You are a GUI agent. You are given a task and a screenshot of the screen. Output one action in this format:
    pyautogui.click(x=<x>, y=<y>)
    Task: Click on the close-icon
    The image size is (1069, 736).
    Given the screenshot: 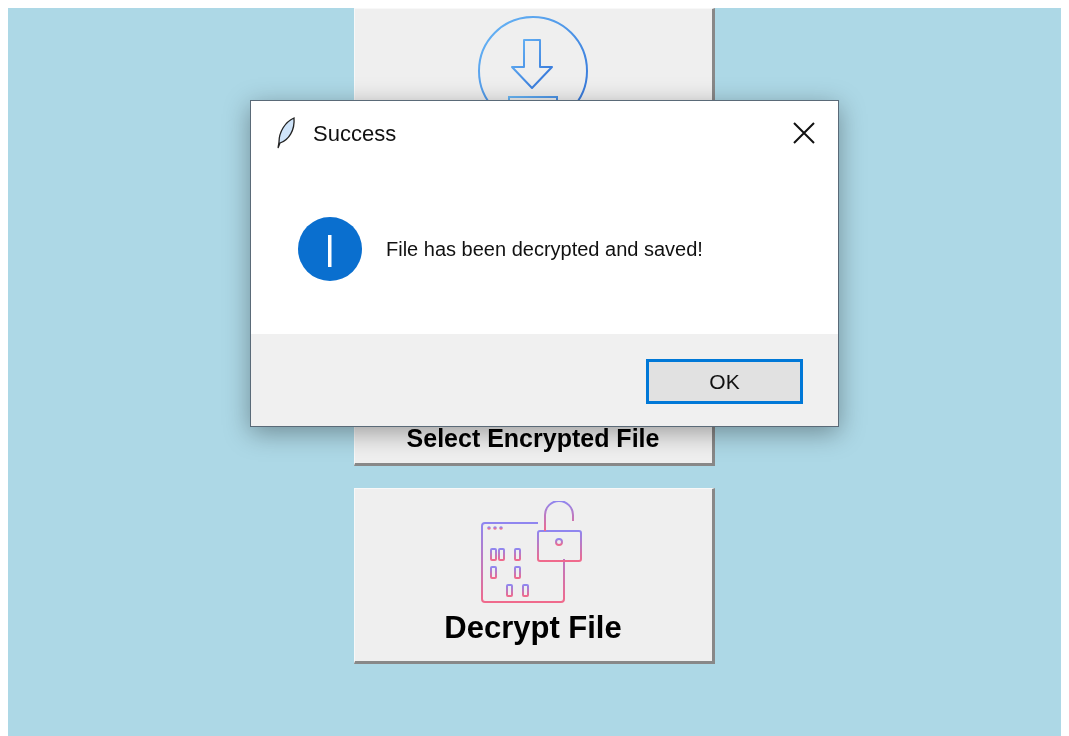 What is the action you would take?
    pyautogui.click(x=804, y=133)
    